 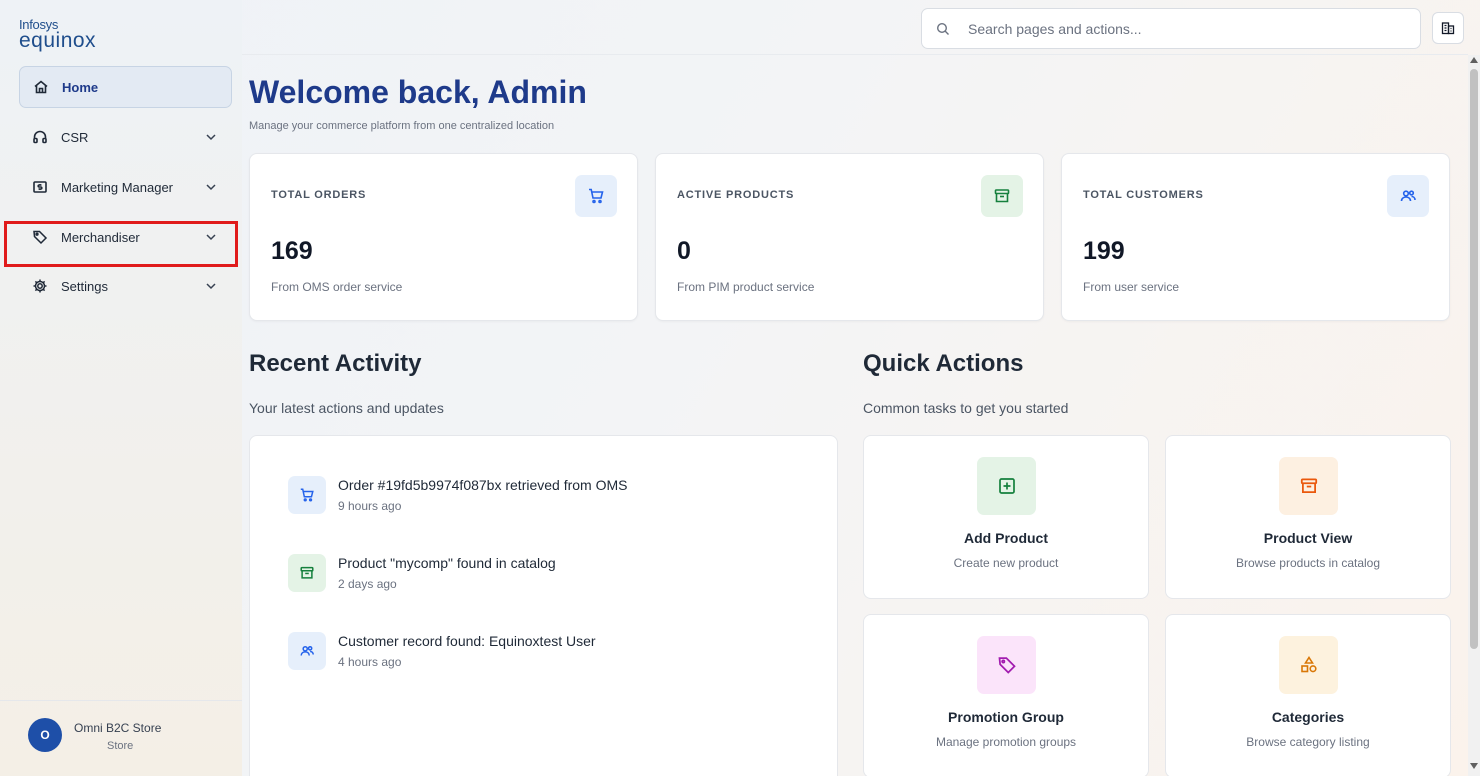 I want to click on quick-action-categories: Categories Browse category listing, so click(x=1308, y=695).